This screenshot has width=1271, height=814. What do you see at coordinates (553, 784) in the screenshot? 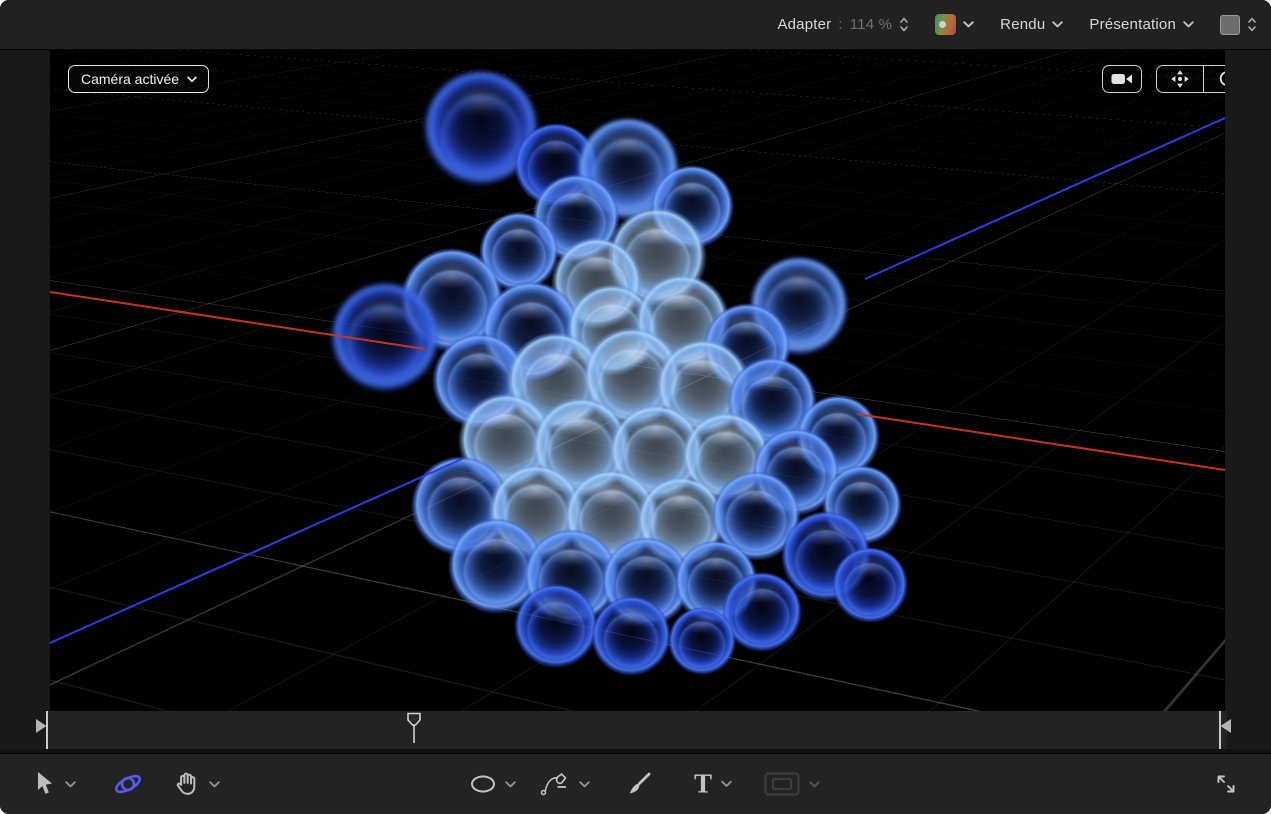
I see `bezier-pen-icon` at bounding box center [553, 784].